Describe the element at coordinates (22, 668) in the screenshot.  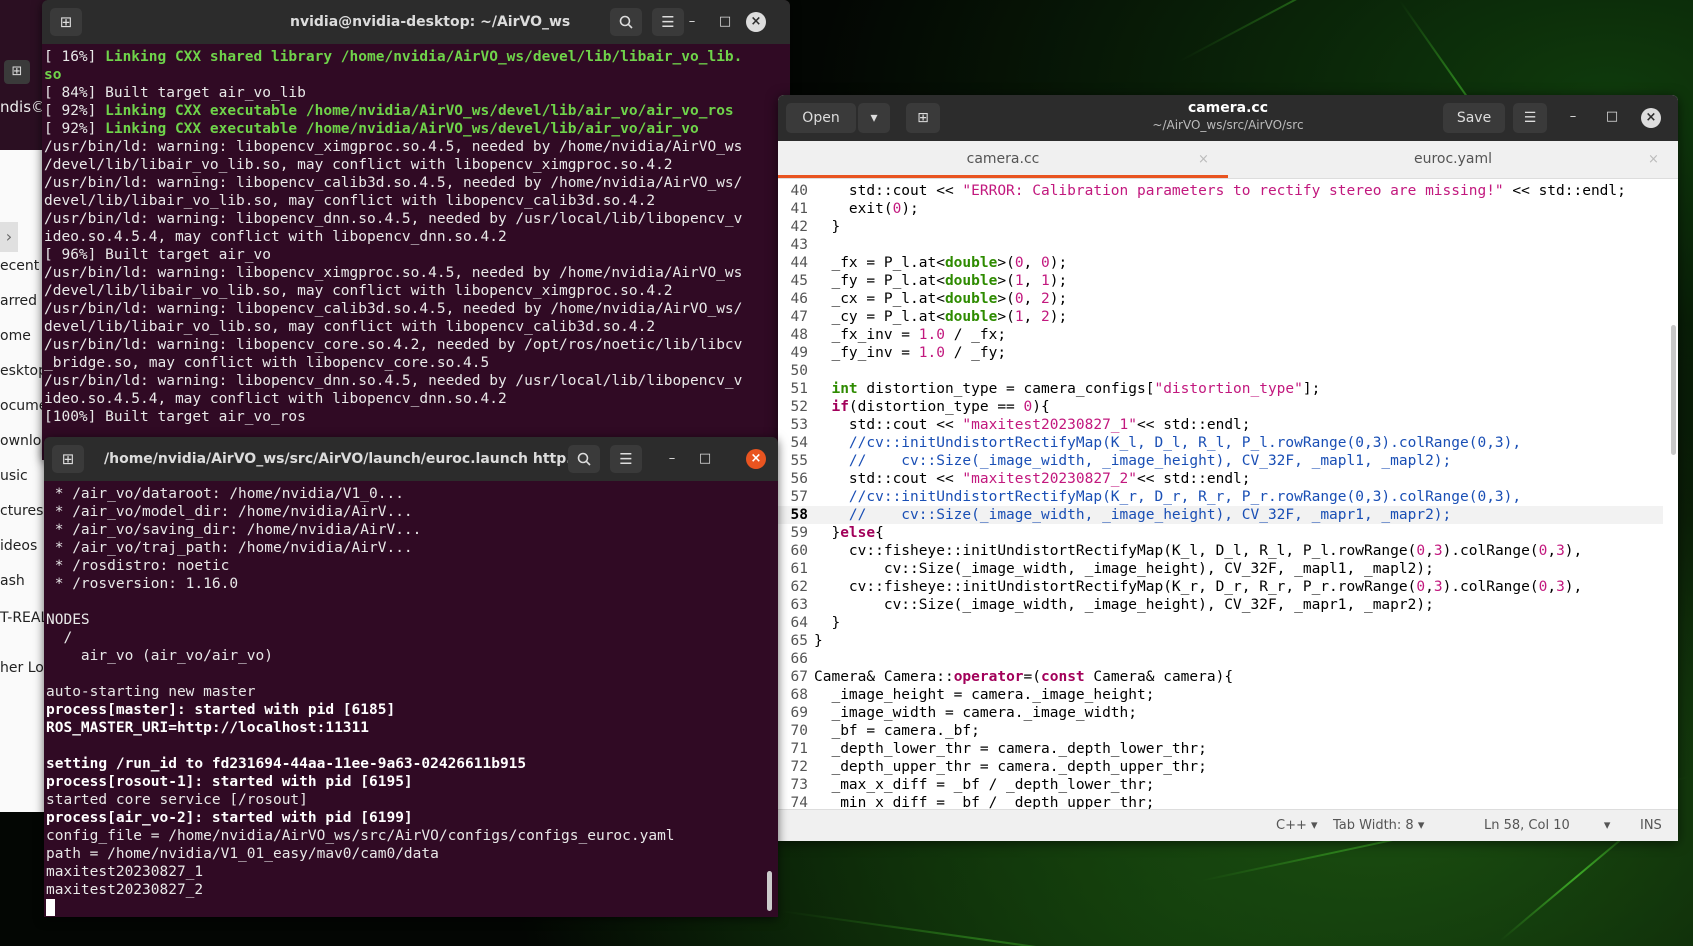
I see `sidebar-item: her Lo` at that location.